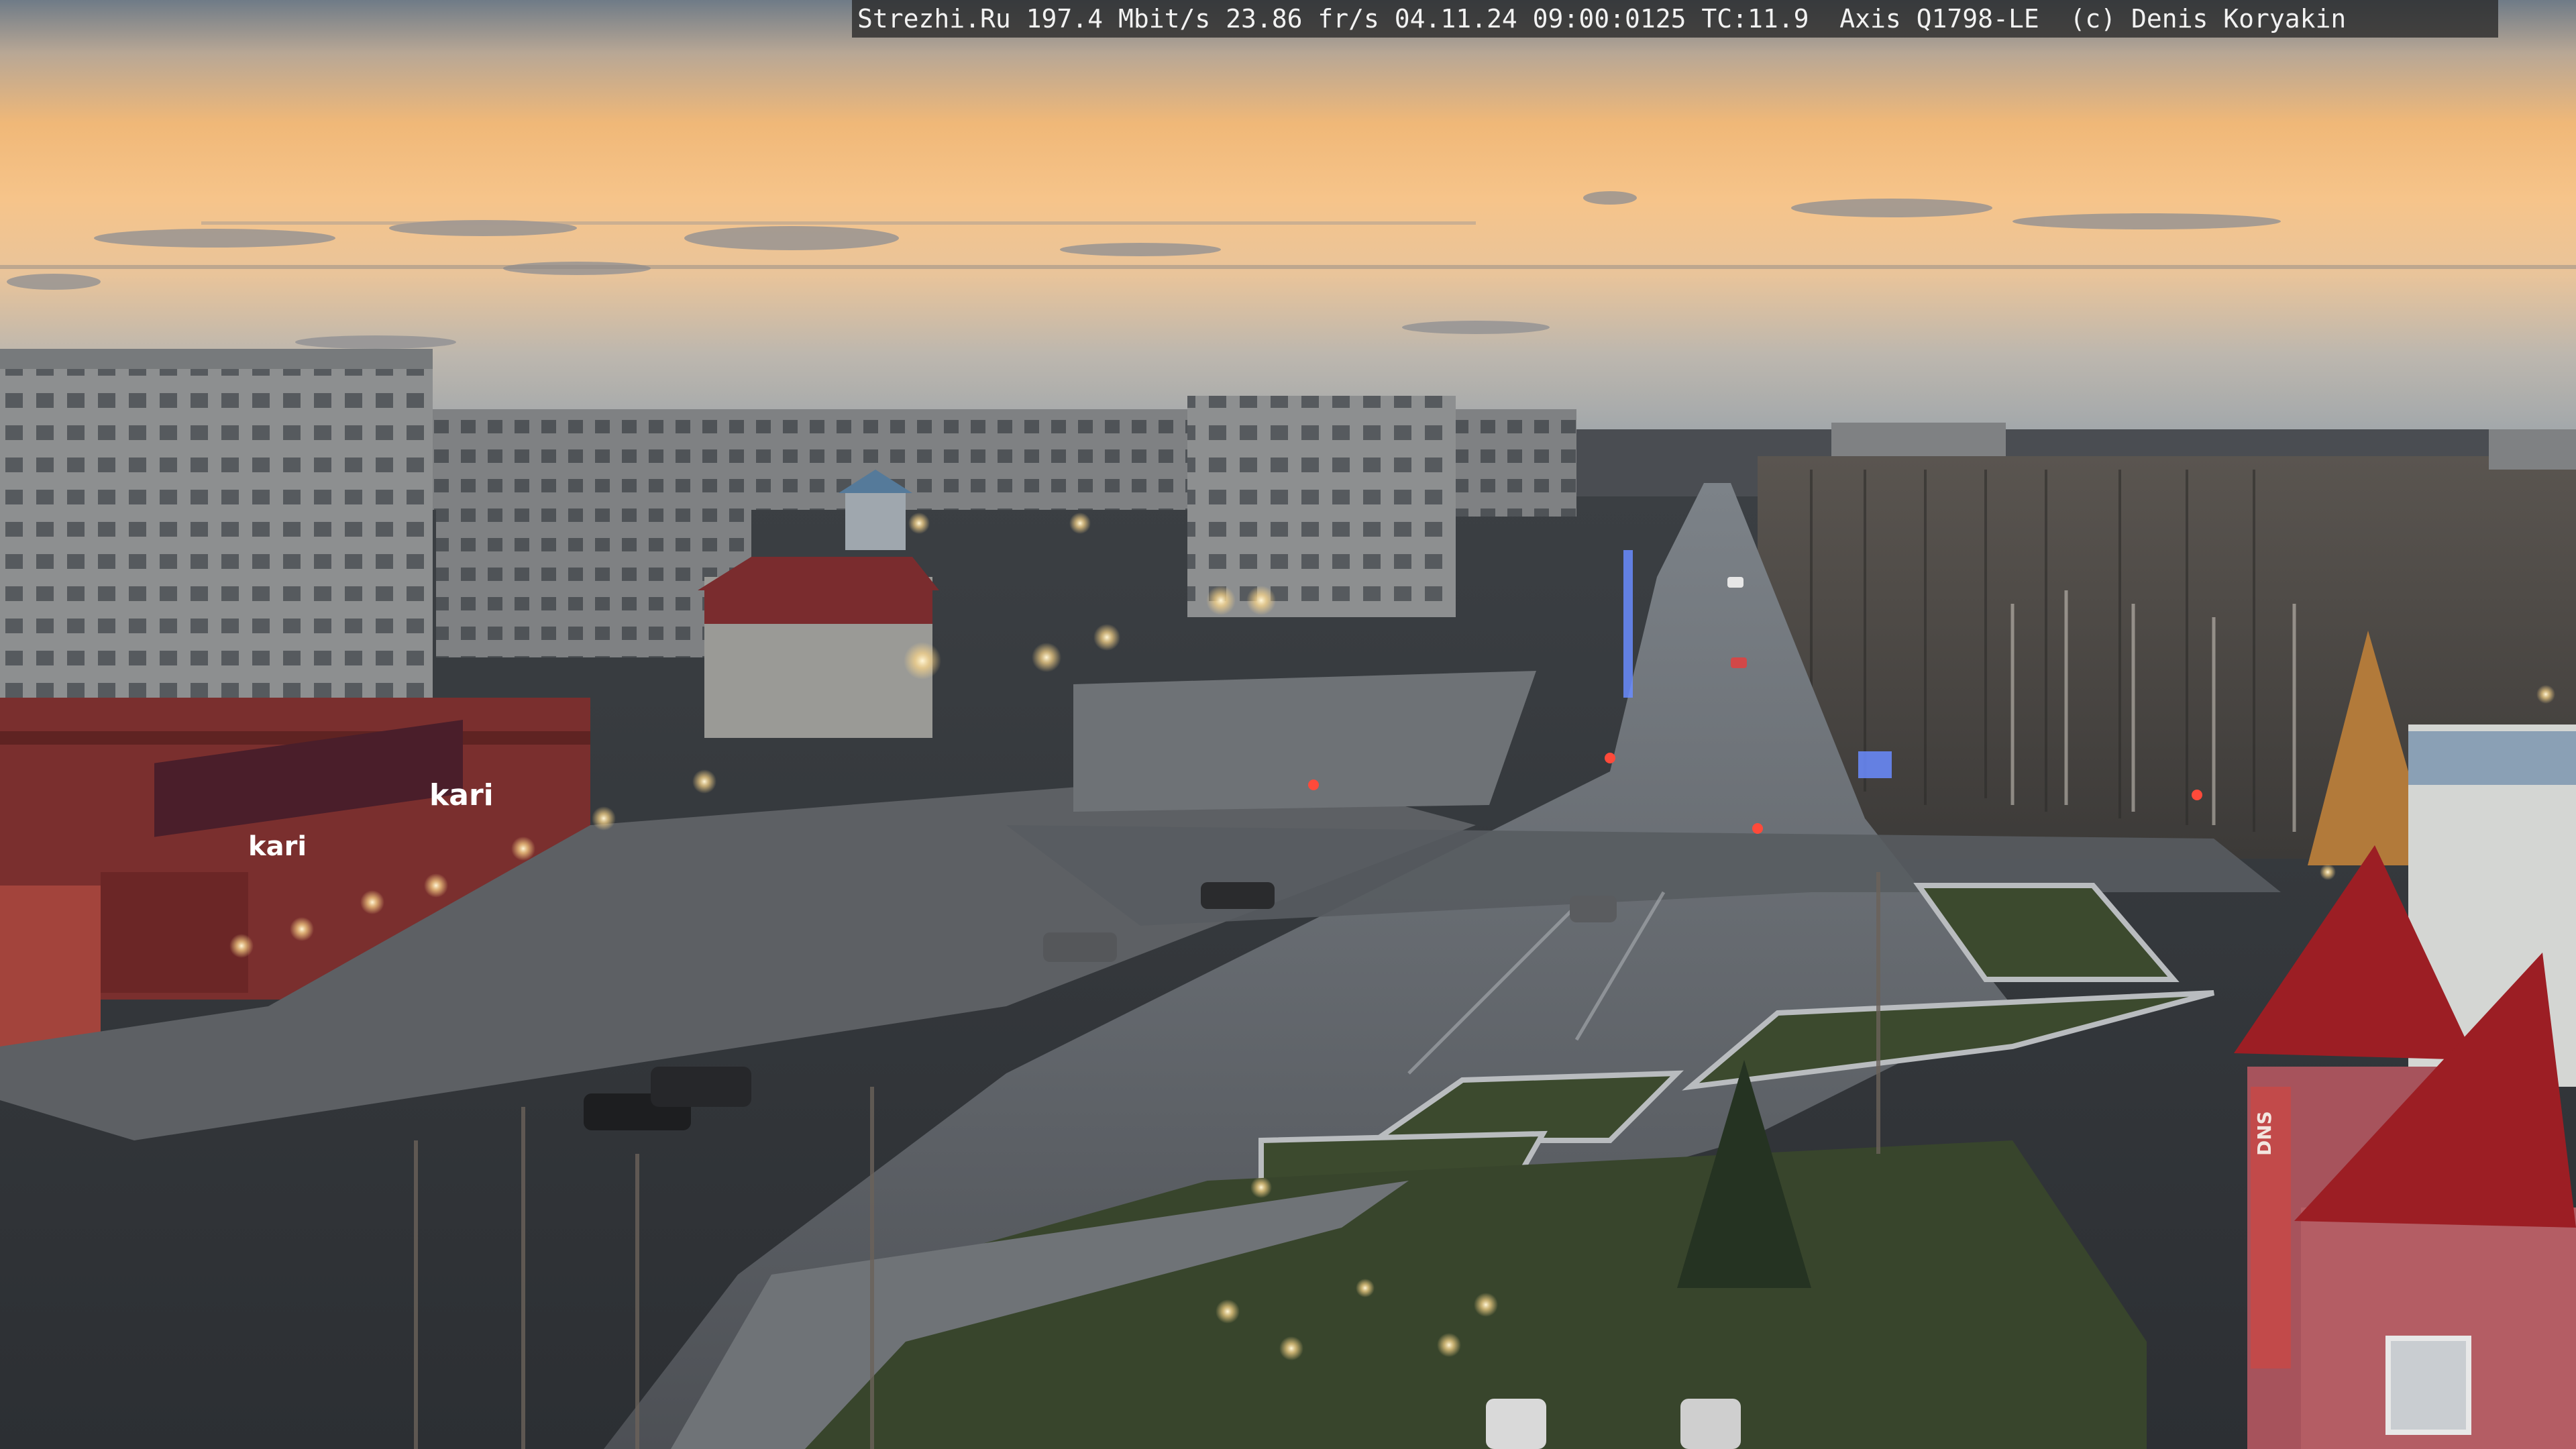  I want to click on store-sign-kari-secondary: kari, so click(277, 846).